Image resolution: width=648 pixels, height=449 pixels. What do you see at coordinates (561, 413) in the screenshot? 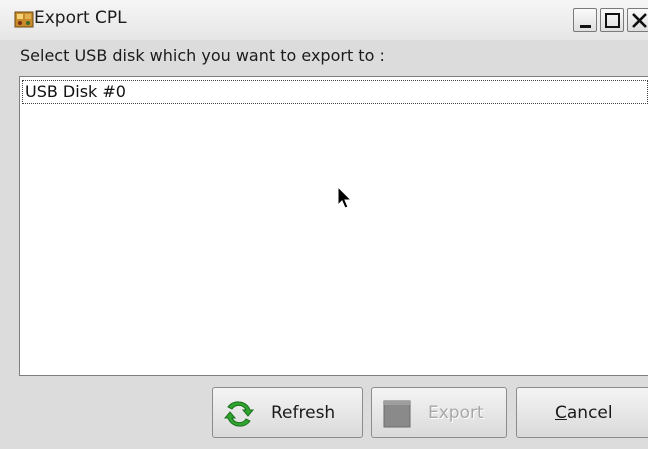
I see `cancel-mnemonic: C` at bounding box center [561, 413].